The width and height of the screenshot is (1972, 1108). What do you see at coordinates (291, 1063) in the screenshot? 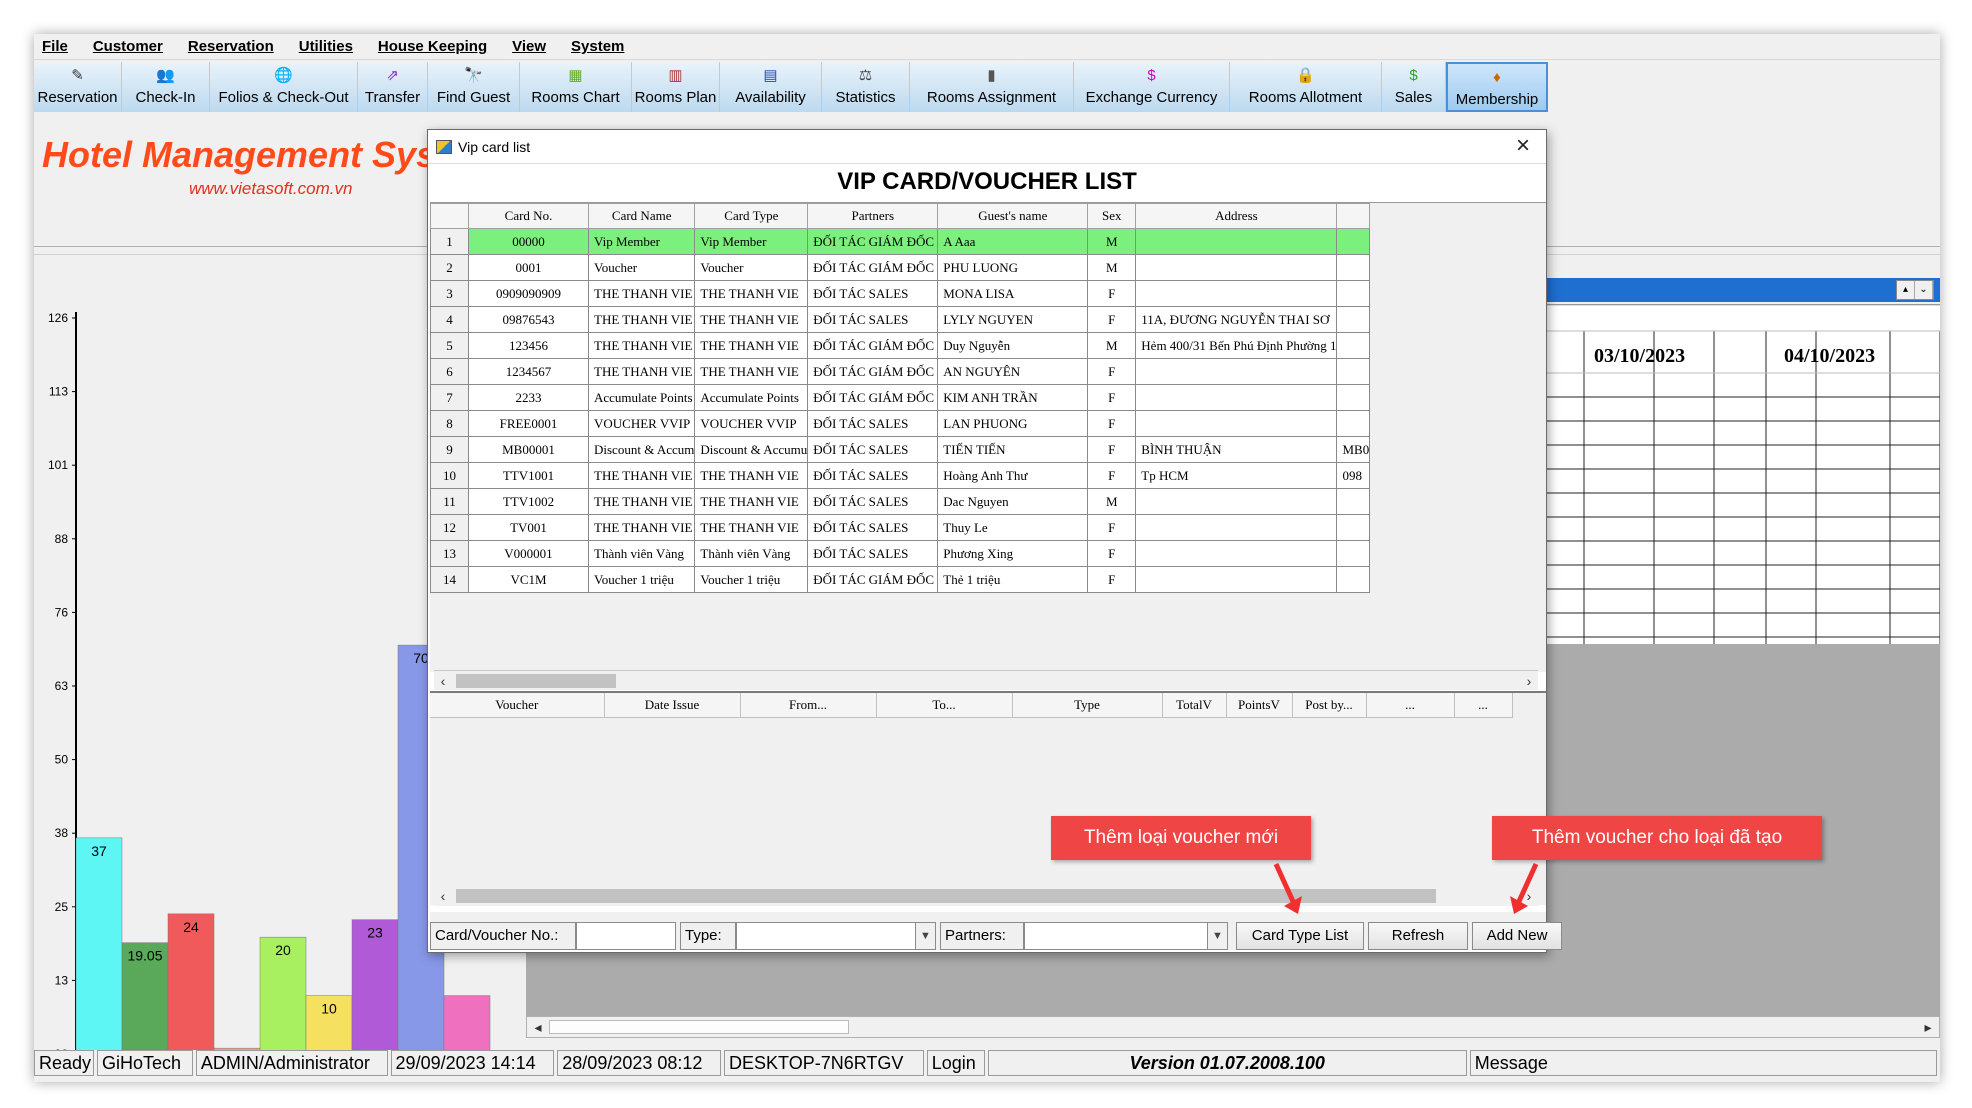
I see `status-user: ADMIN/Administrator` at bounding box center [291, 1063].